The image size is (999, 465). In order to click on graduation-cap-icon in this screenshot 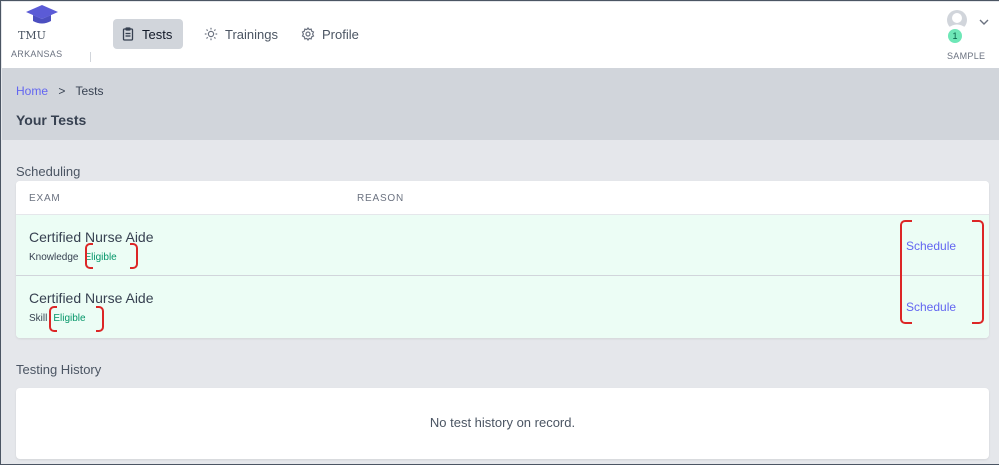, I will do `click(42, 14)`.